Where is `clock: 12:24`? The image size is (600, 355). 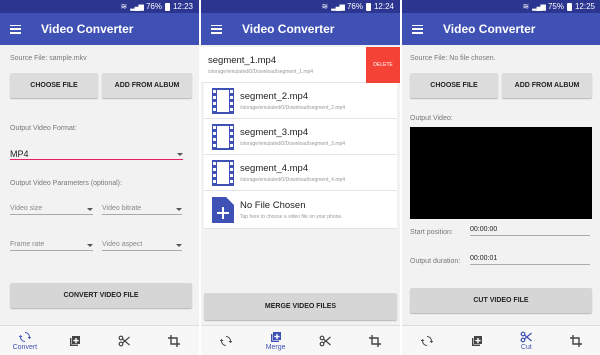 clock: 12:24 is located at coordinates (383, 6).